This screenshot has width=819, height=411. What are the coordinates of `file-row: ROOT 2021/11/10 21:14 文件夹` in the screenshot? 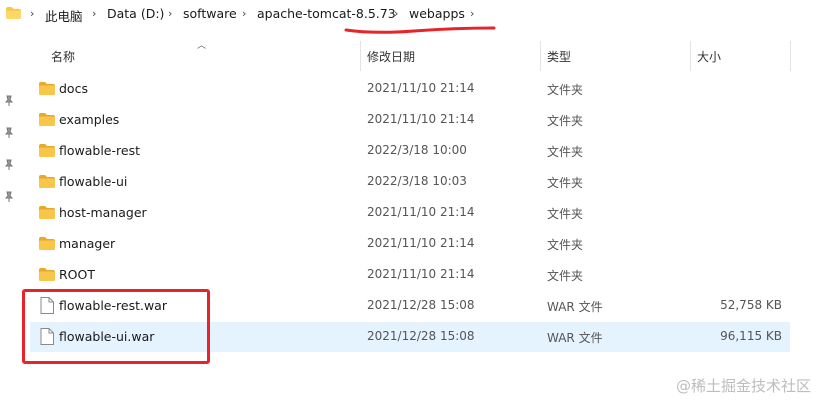 It's located at (410, 275).